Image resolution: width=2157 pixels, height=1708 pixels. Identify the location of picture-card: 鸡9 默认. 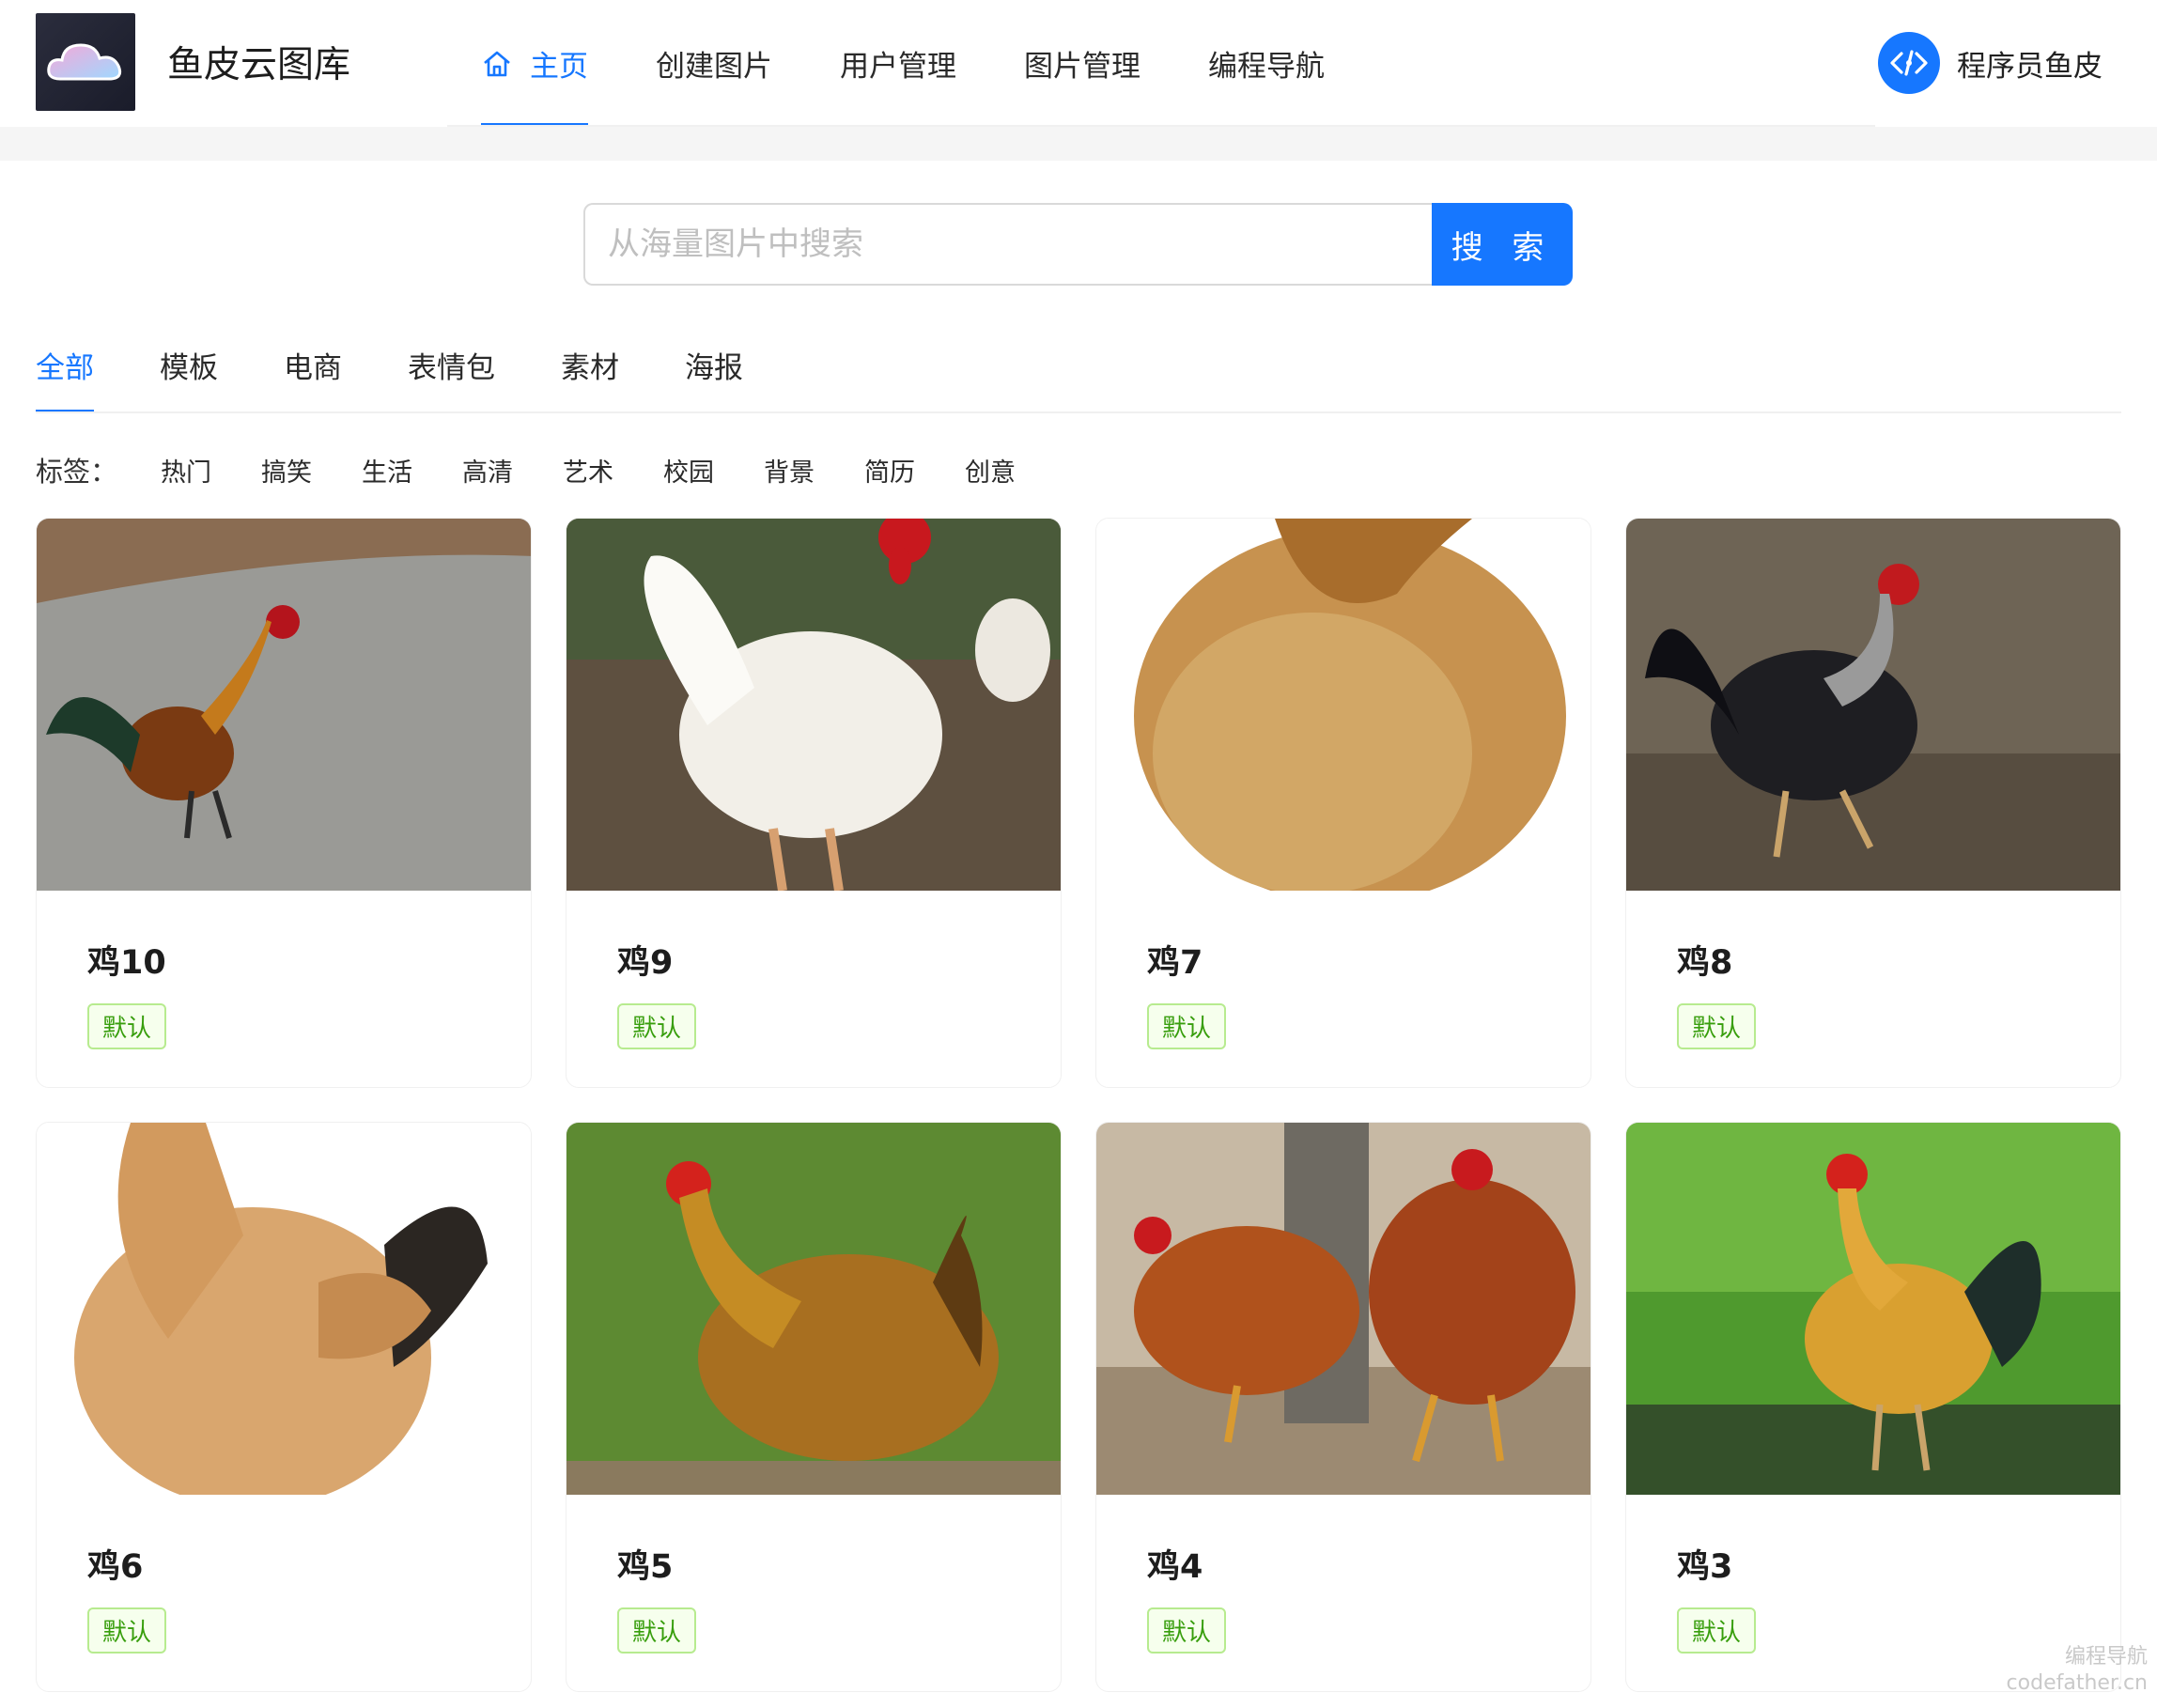
(814, 803).